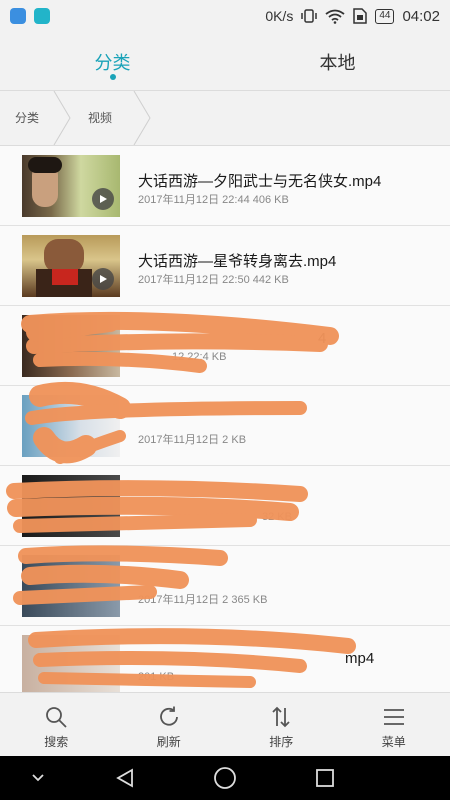 The image size is (450, 800). What do you see at coordinates (260, 181) in the screenshot?
I see `file-name: 大话西游—夕阳武士与无名侠女.mp4` at bounding box center [260, 181].